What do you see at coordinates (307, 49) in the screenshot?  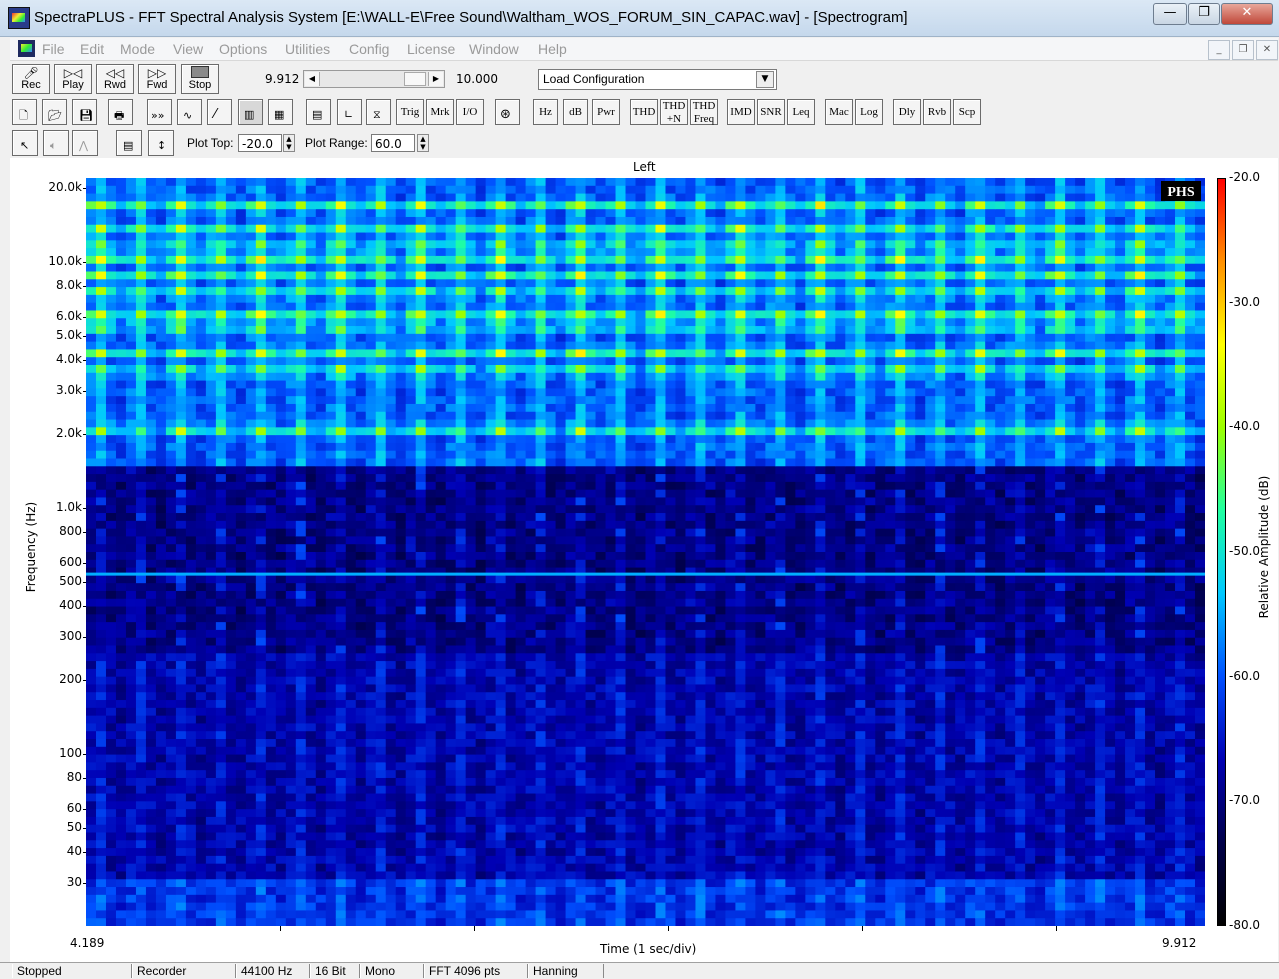 I see `menu-utilities: Utilities` at bounding box center [307, 49].